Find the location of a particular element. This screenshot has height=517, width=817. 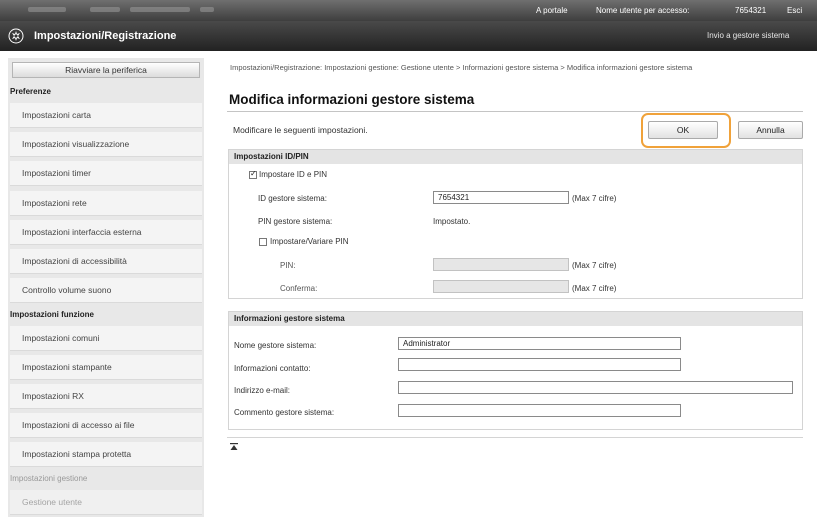

change-pin-label: Impostare/Variare PIN is located at coordinates (309, 241).